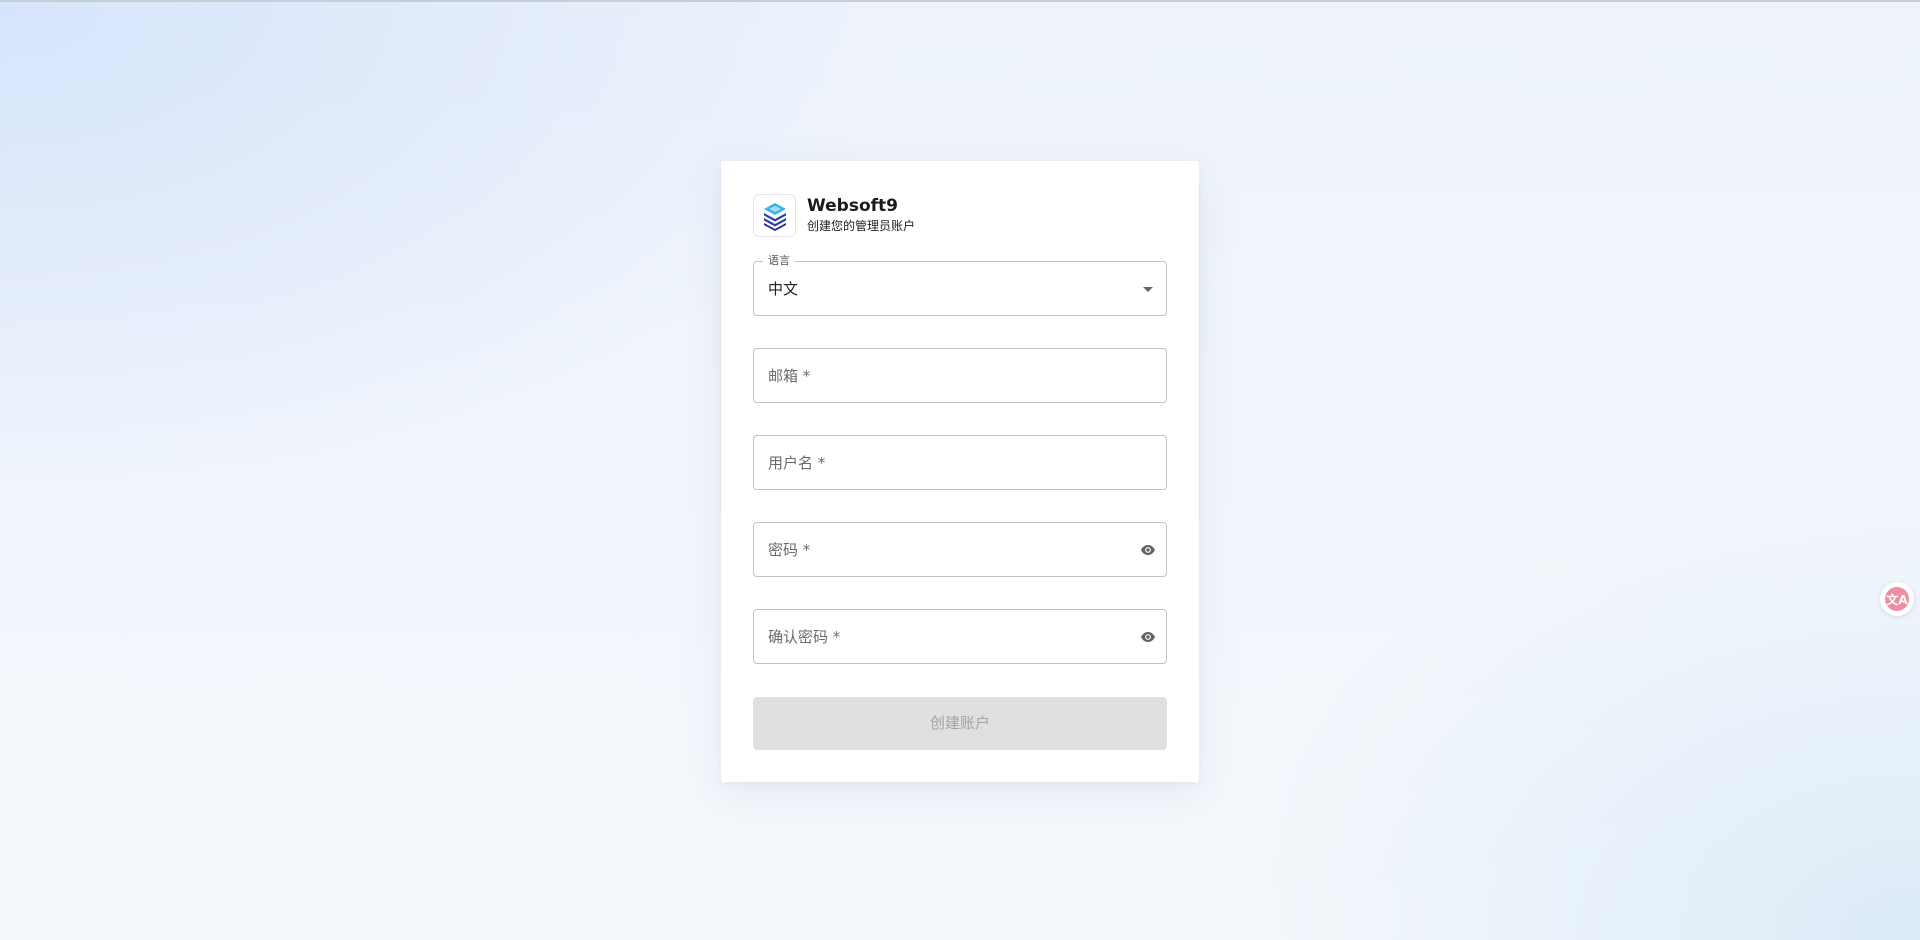 The width and height of the screenshot is (1920, 940). What do you see at coordinates (960, 723) in the screenshot?
I see `create-account-button: 创建账户` at bounding box center [960, 723].